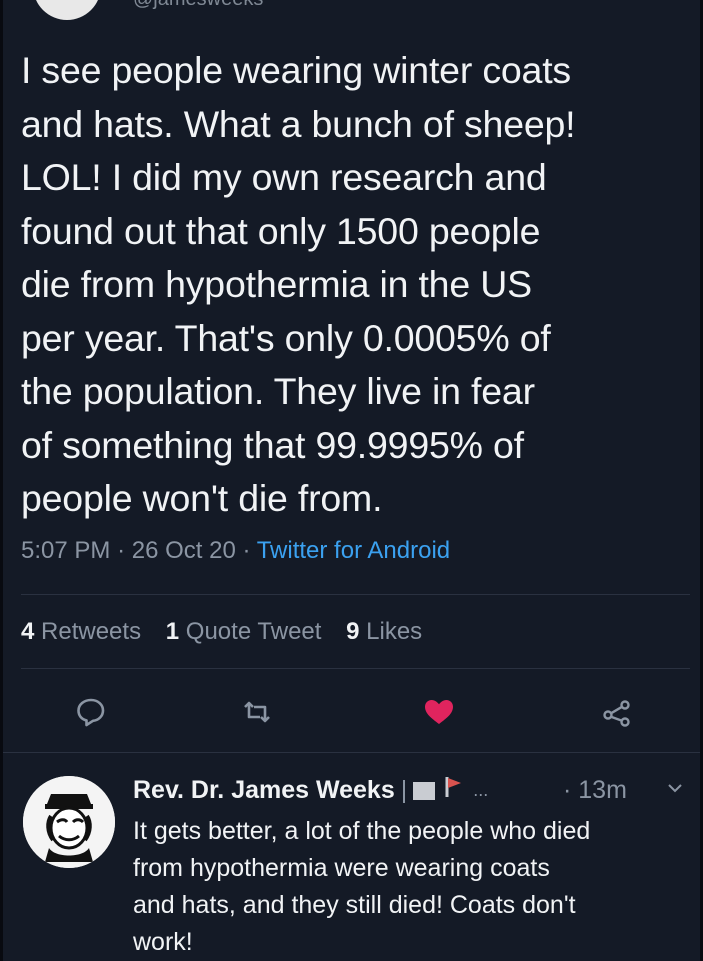  What do you see at coordinates (394, 631) in the screenshot?
I see `likes-label: Likes` at bounding box center [394, 631].